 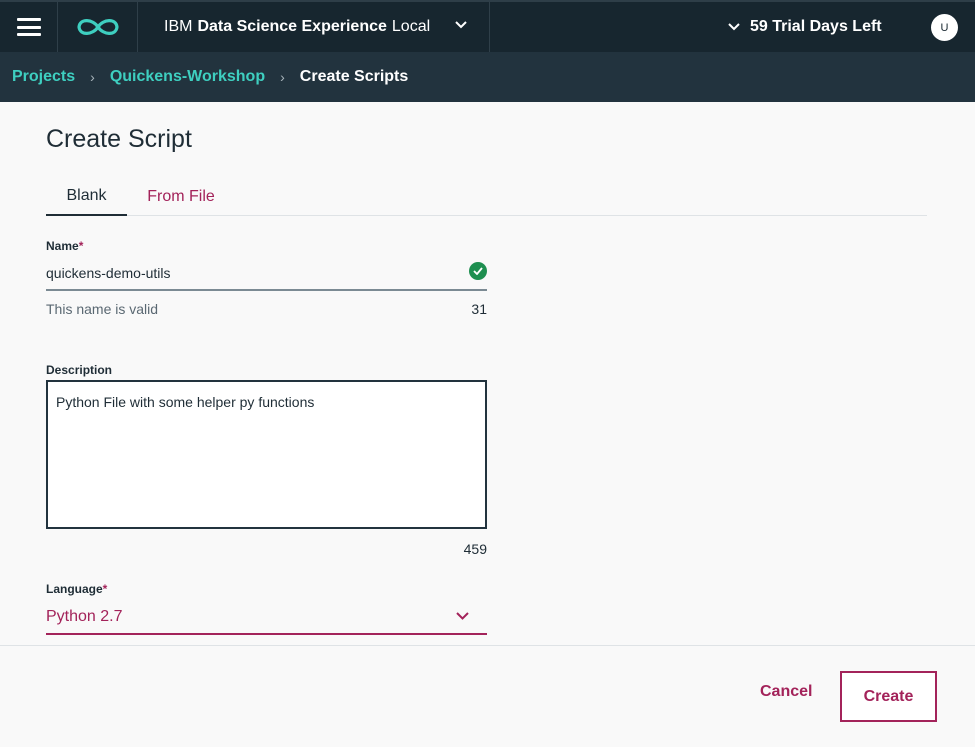 What do you see at coordinates (178, 26) in the screenshot?
I see `brand-name: IBM` at bounding box center [178, 26].